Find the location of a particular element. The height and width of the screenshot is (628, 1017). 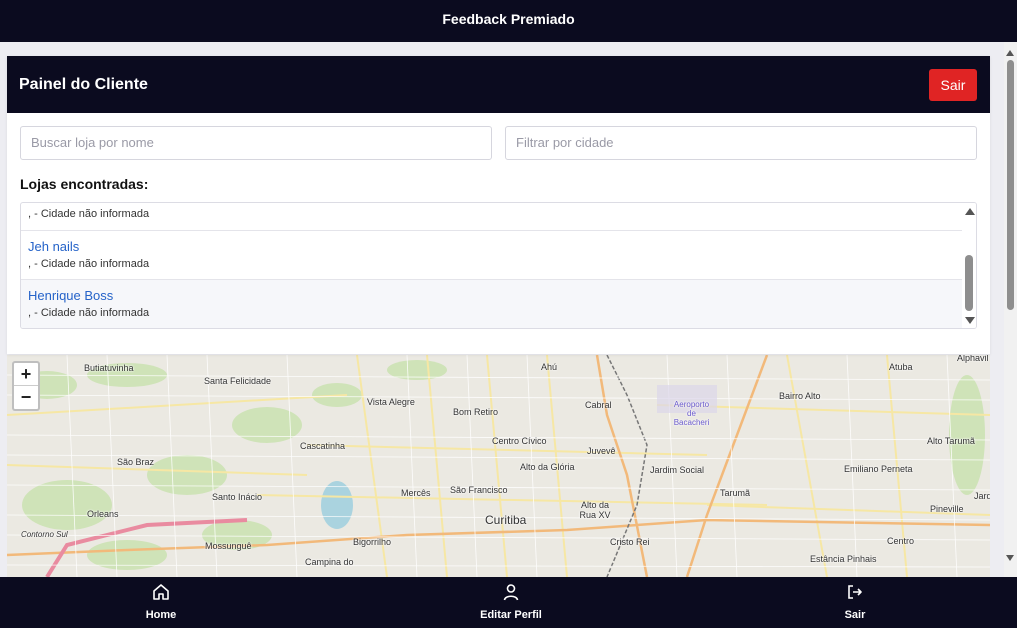

list-scrollbar is located at coordinates (969, 265).